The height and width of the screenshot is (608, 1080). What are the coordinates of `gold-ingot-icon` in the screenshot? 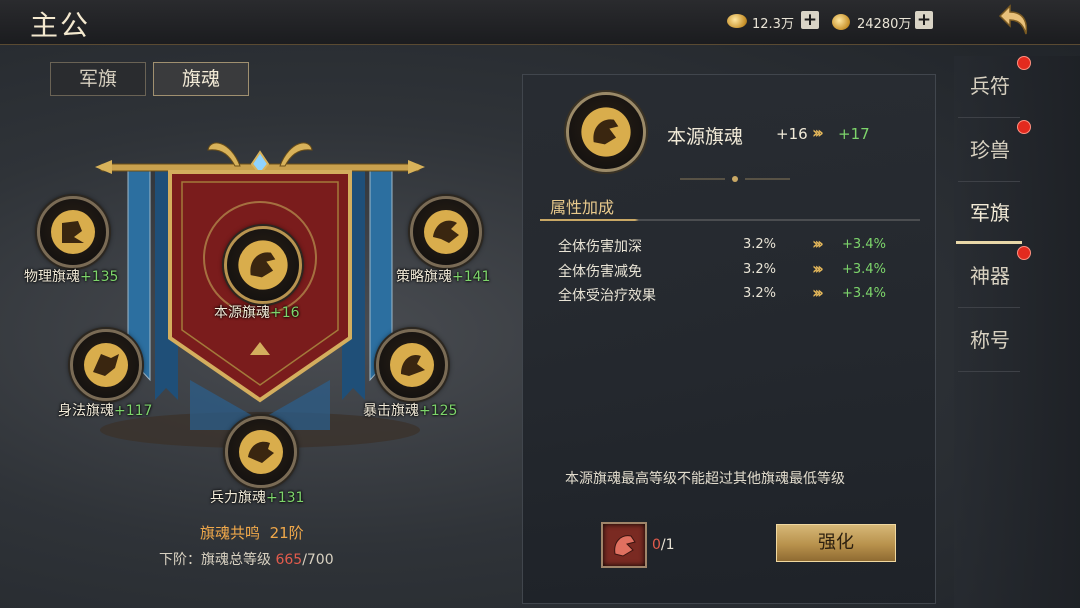 It's located at (737, 21).